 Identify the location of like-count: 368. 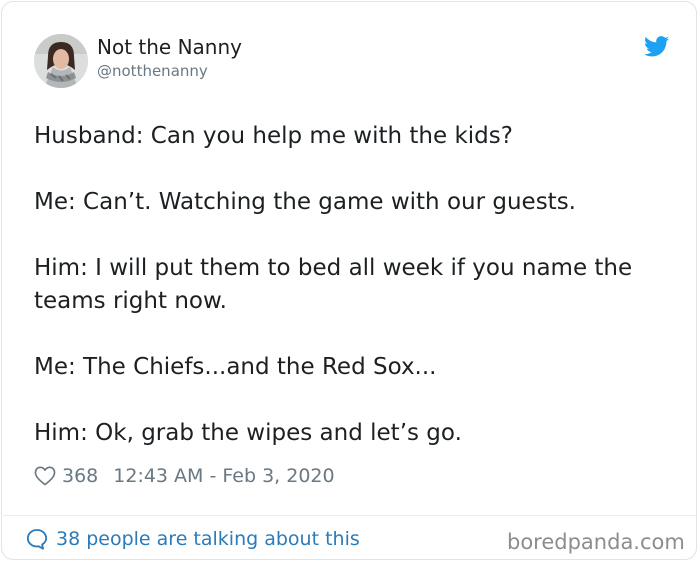
(80, 476).